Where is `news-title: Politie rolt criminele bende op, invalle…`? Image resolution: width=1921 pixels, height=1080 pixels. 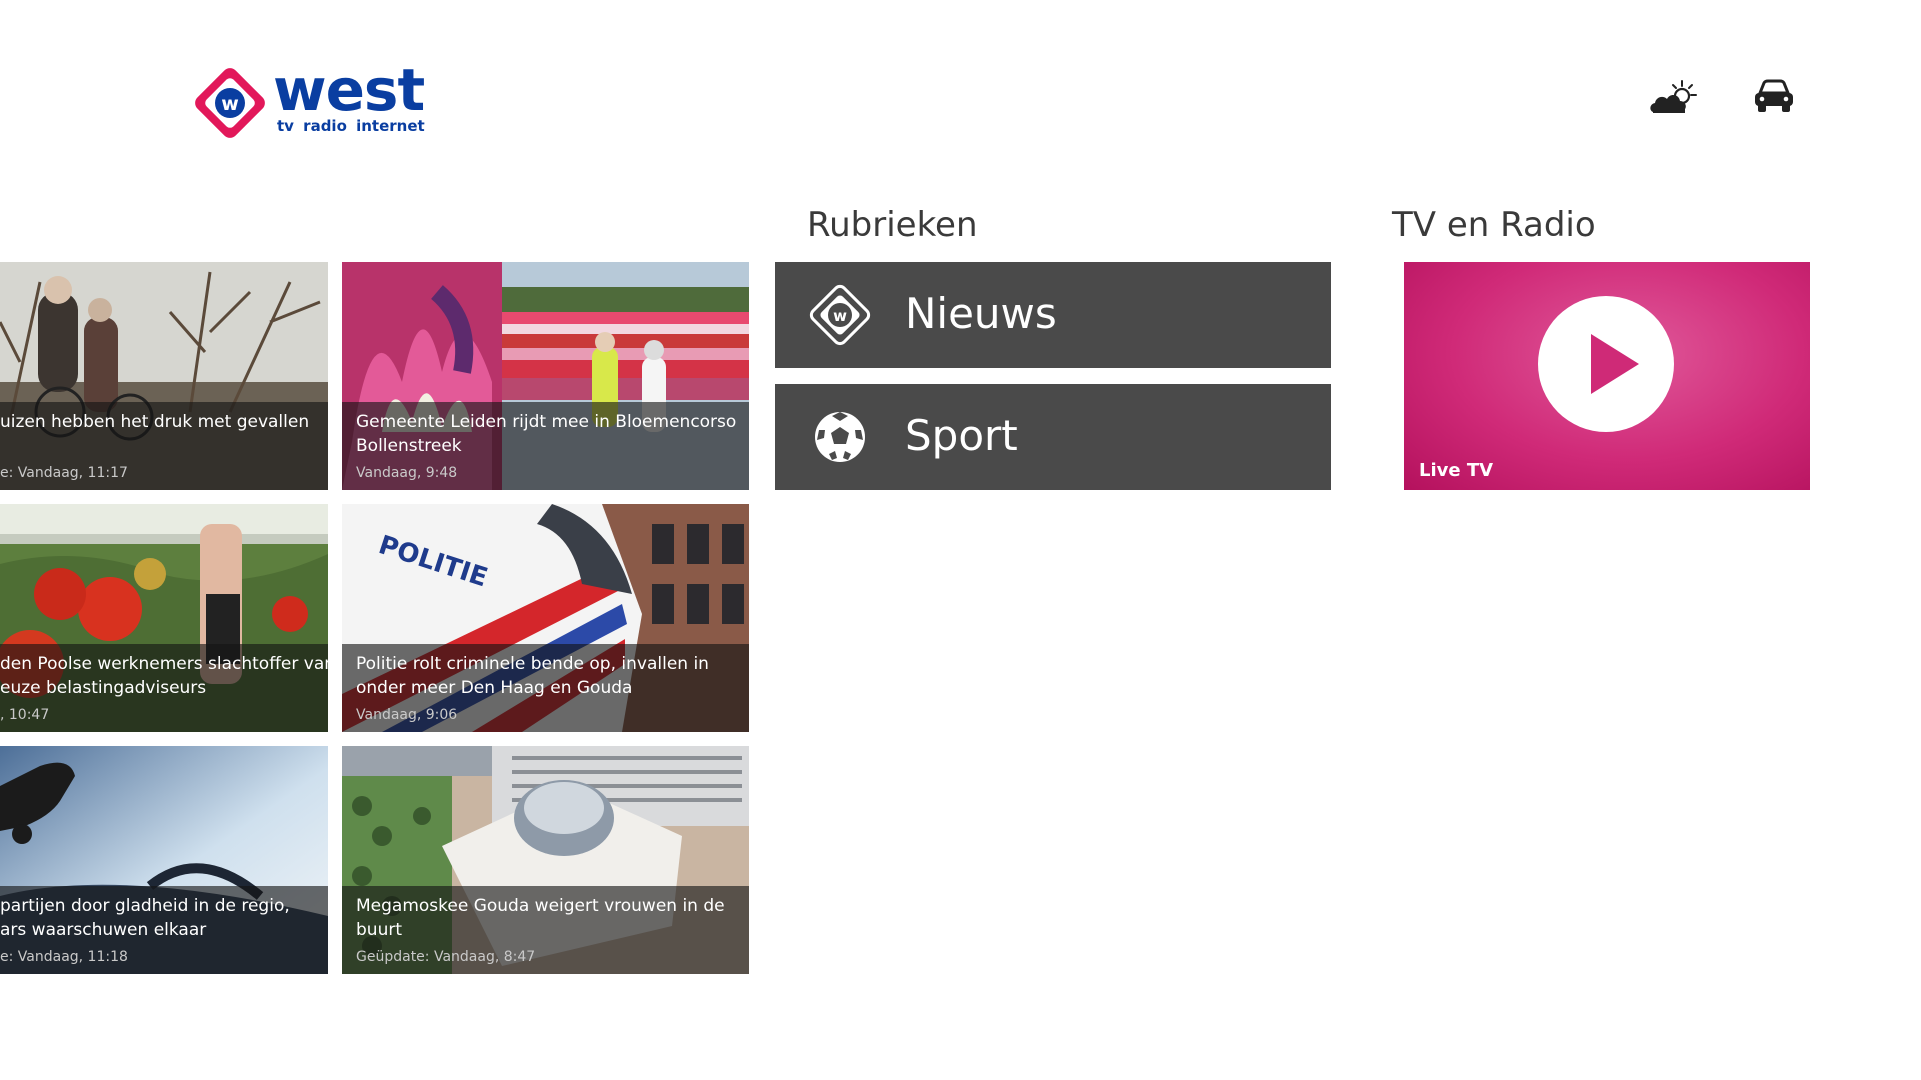
news-title: Politie rolt criminele bende op, invalle… is located at coordinates (532, 676).